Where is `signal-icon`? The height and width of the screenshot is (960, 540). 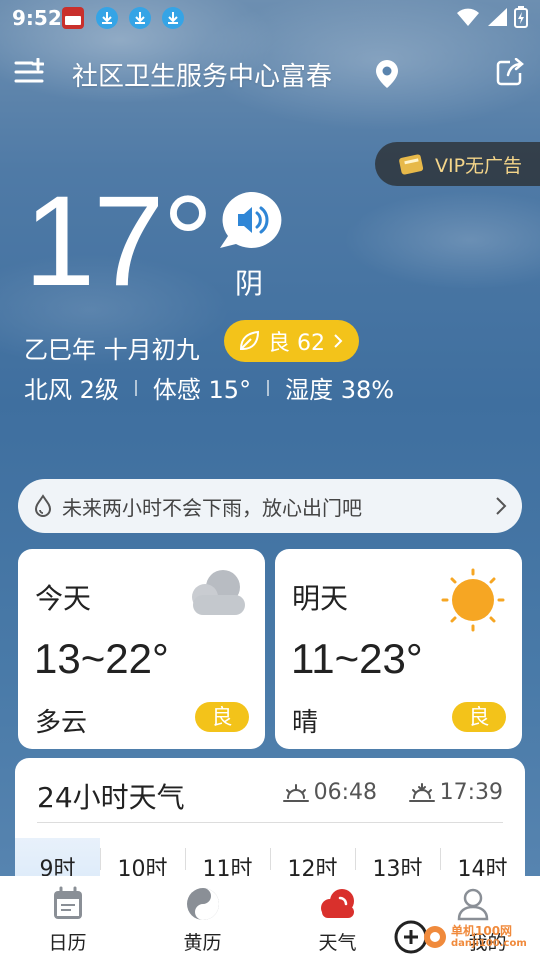 signal-icon is located at coordinates (497, 17).